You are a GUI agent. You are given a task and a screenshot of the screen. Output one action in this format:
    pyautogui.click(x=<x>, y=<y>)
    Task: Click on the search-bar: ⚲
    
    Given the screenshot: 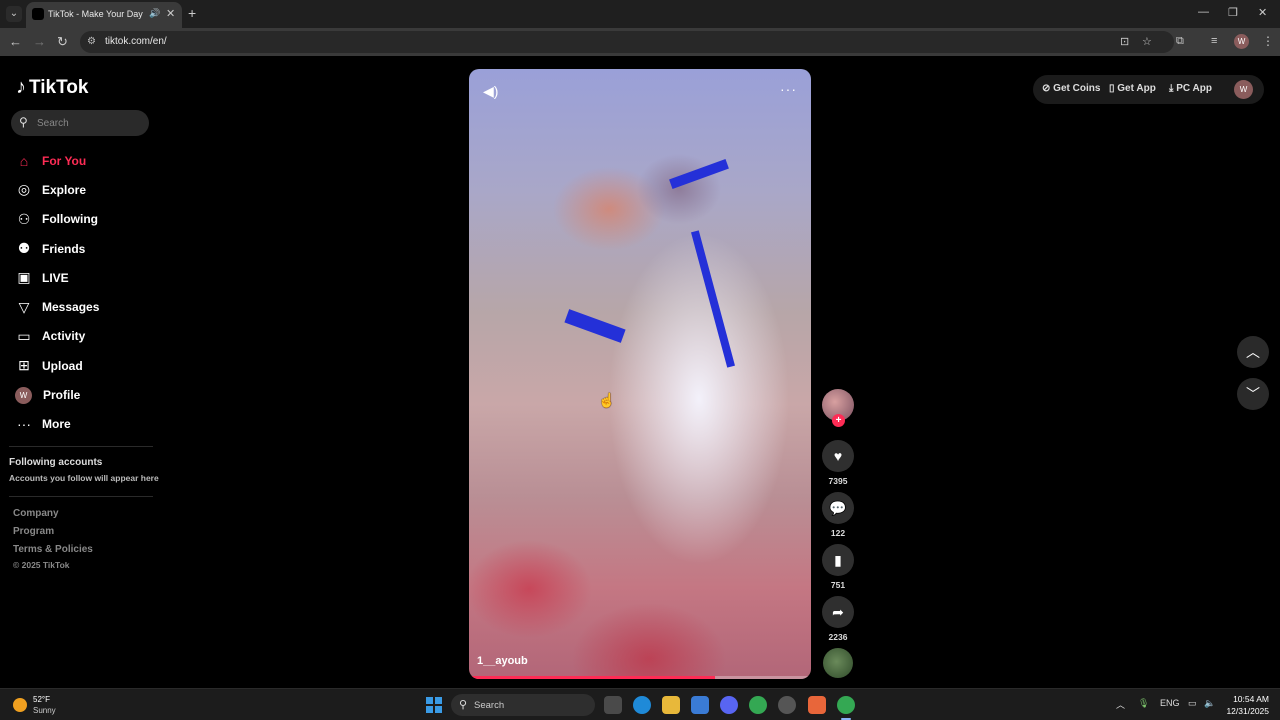 What is the action you would take?
    pyautogui.click(x=80, y=123)
    